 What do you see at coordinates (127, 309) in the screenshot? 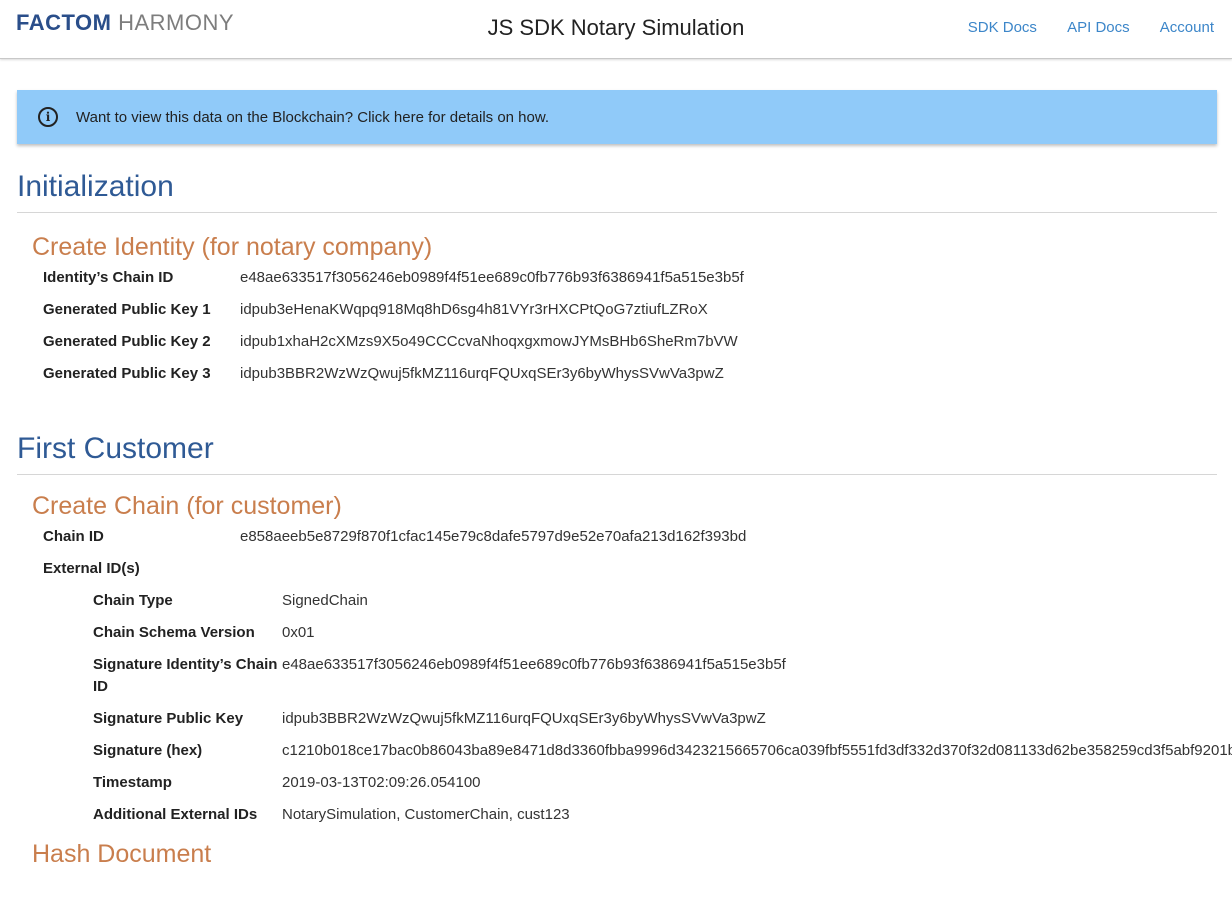
I see `row-label: Generated Public Key 1` at bounding box center [127, 309].